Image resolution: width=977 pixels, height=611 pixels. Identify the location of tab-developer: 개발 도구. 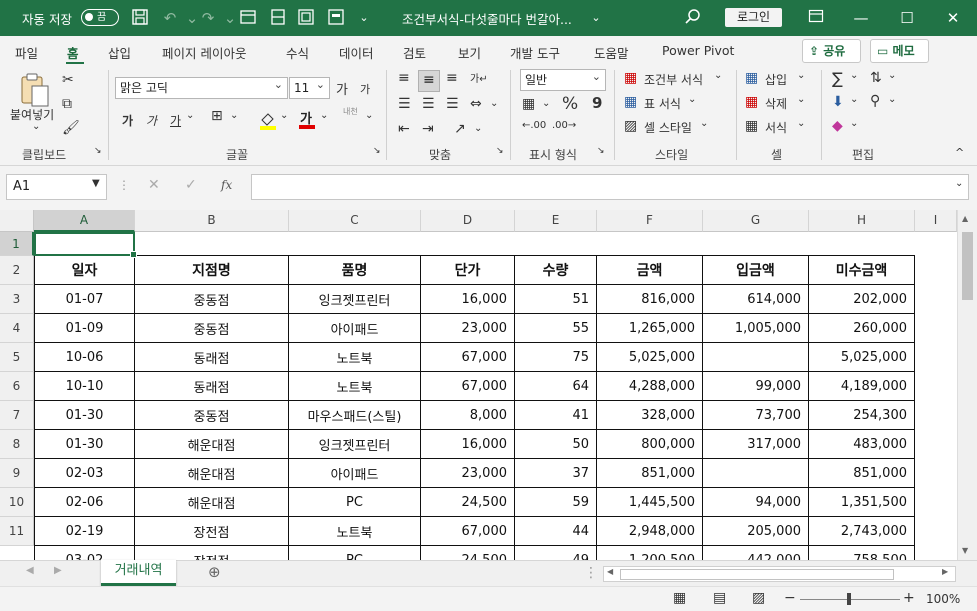
(535, 52).